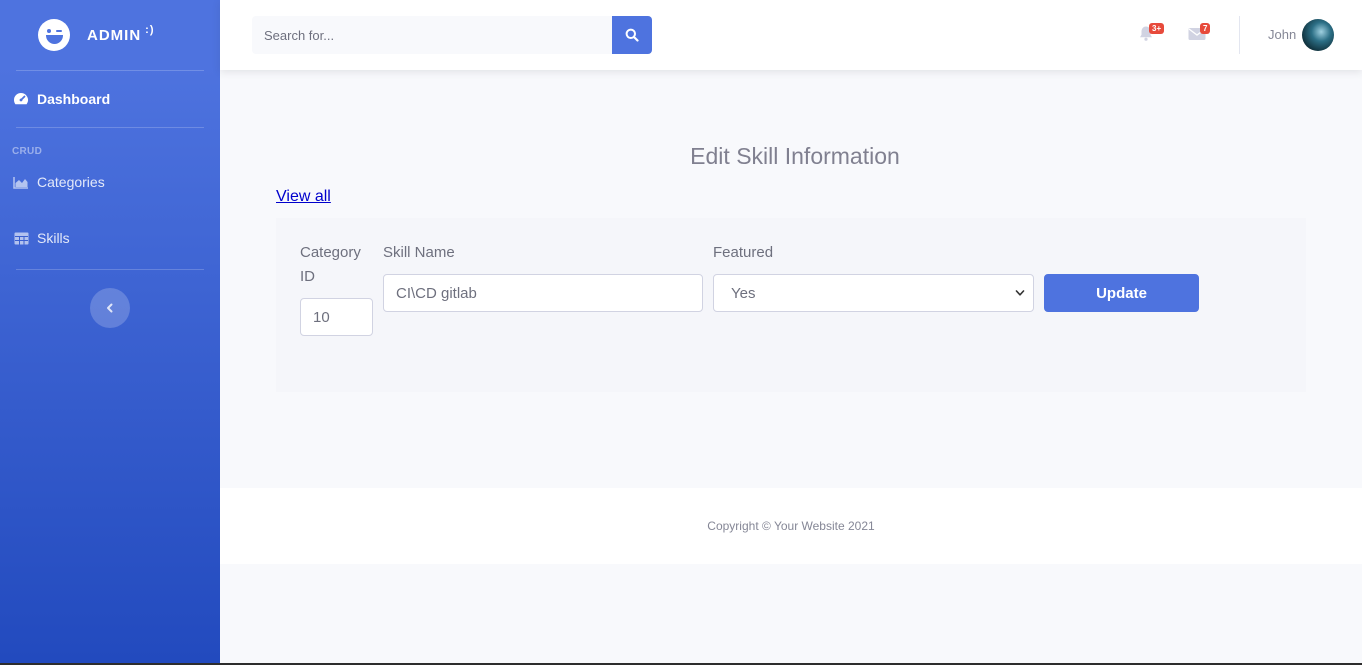  What do you see at coordinates (1121, 293) in the screenshot?
I see `update-button: Update` at bounding box center [1121, 293].